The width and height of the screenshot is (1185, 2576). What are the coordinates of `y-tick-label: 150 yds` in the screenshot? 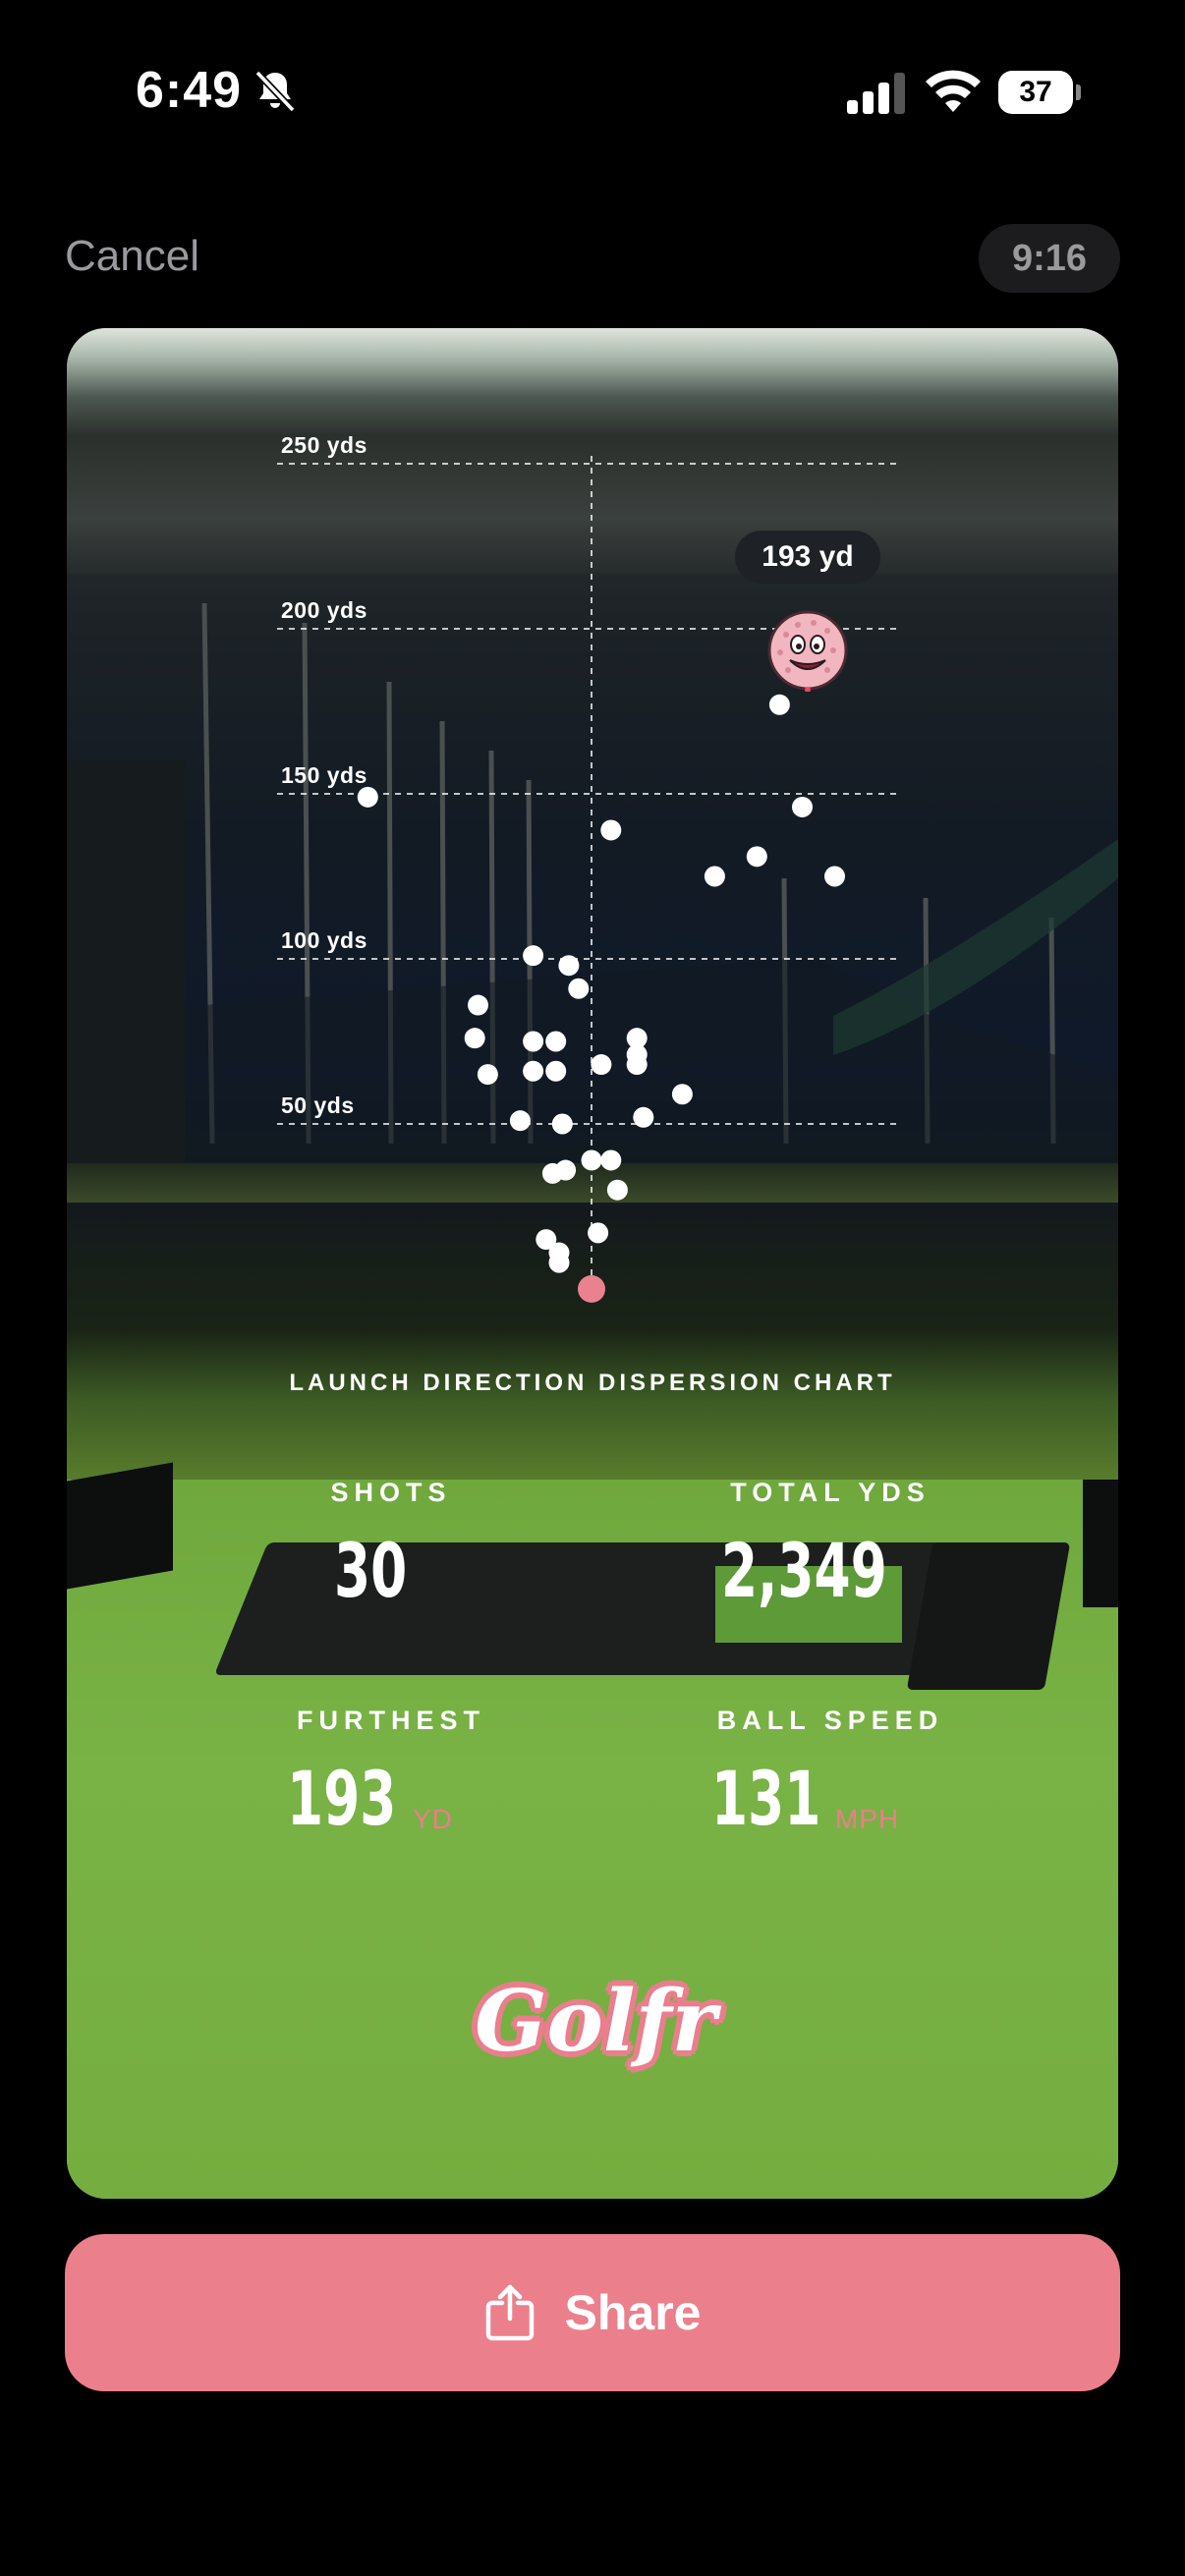 It's located at (324, 775).